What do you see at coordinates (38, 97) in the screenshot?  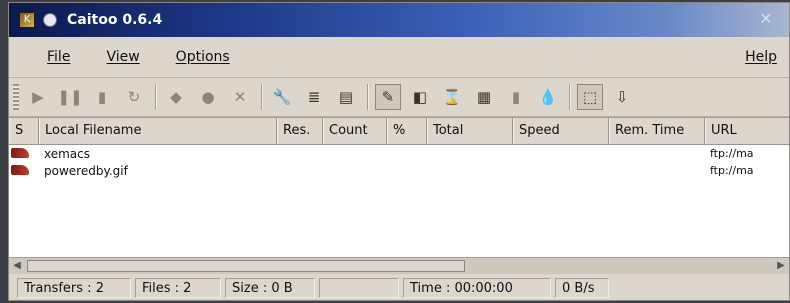 I see `play-icon: ▶` at bounding box center [38, 97].